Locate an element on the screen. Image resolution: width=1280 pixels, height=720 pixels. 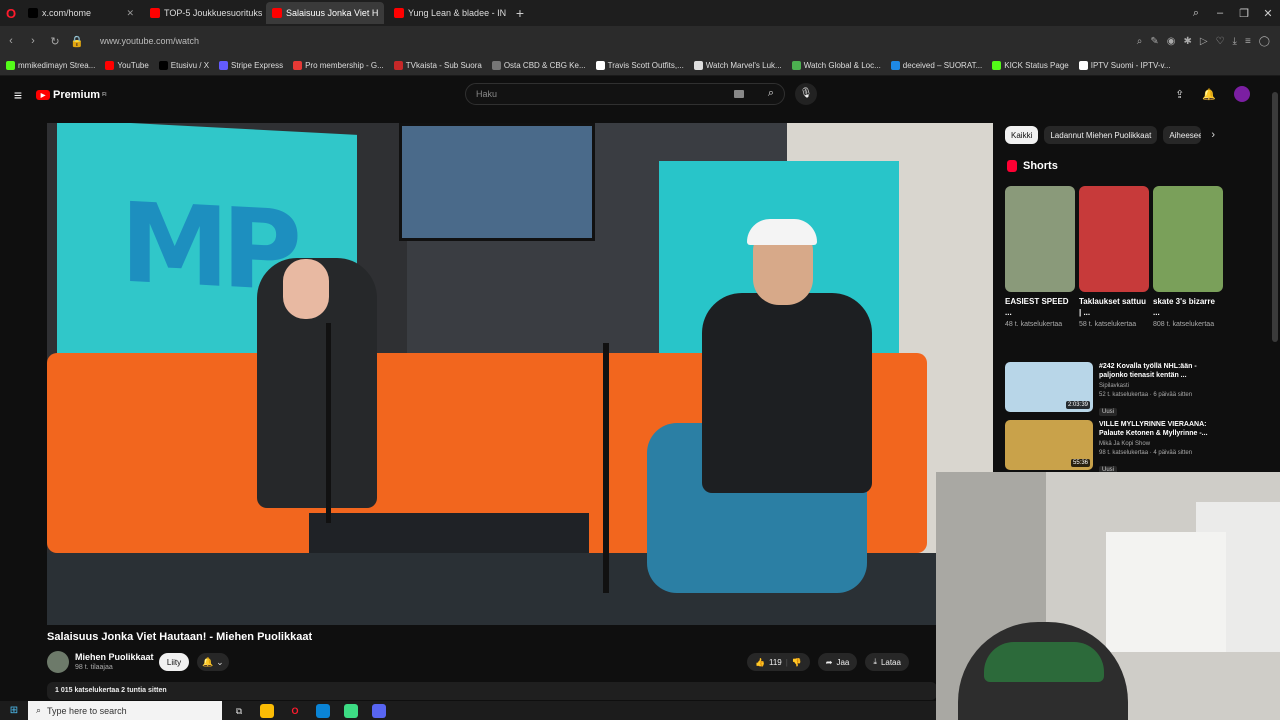
video-scene-table is located at coordinates (449, 533).